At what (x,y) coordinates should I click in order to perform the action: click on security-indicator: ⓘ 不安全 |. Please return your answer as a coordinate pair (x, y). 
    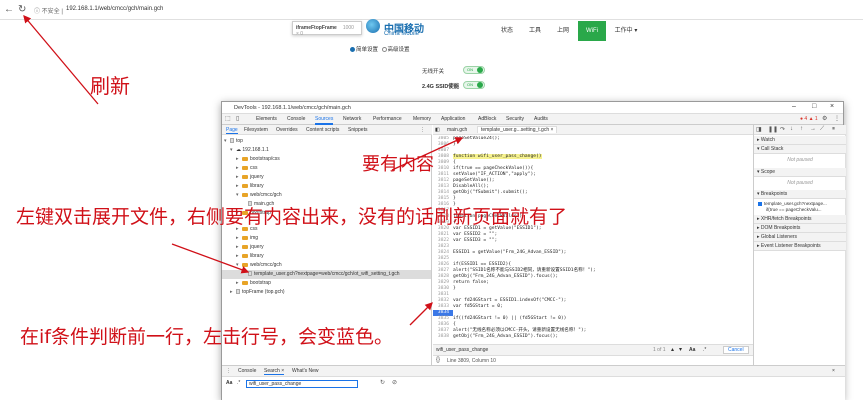
    Looking at the image, I should click on (48, 10).